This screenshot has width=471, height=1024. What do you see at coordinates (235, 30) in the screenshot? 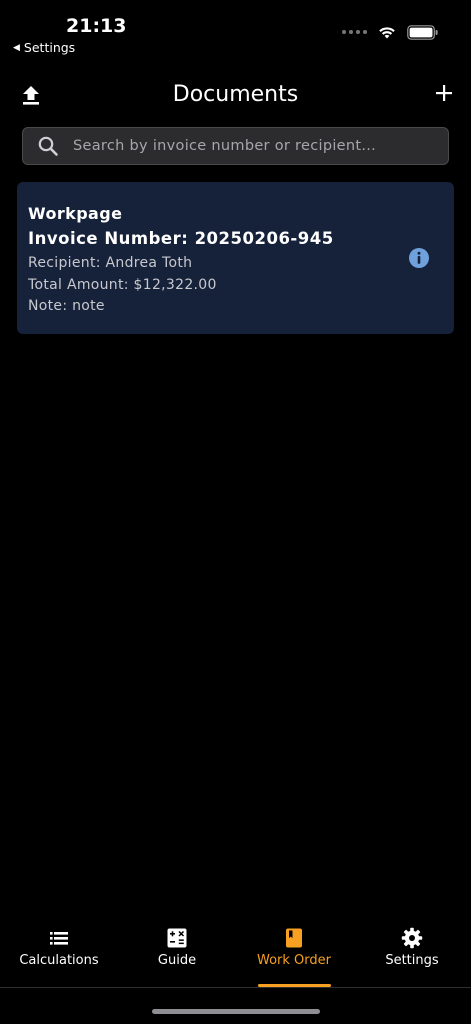
I see `status-bar: 21:13 ◀ Settings` at bounding box center [235, 30].